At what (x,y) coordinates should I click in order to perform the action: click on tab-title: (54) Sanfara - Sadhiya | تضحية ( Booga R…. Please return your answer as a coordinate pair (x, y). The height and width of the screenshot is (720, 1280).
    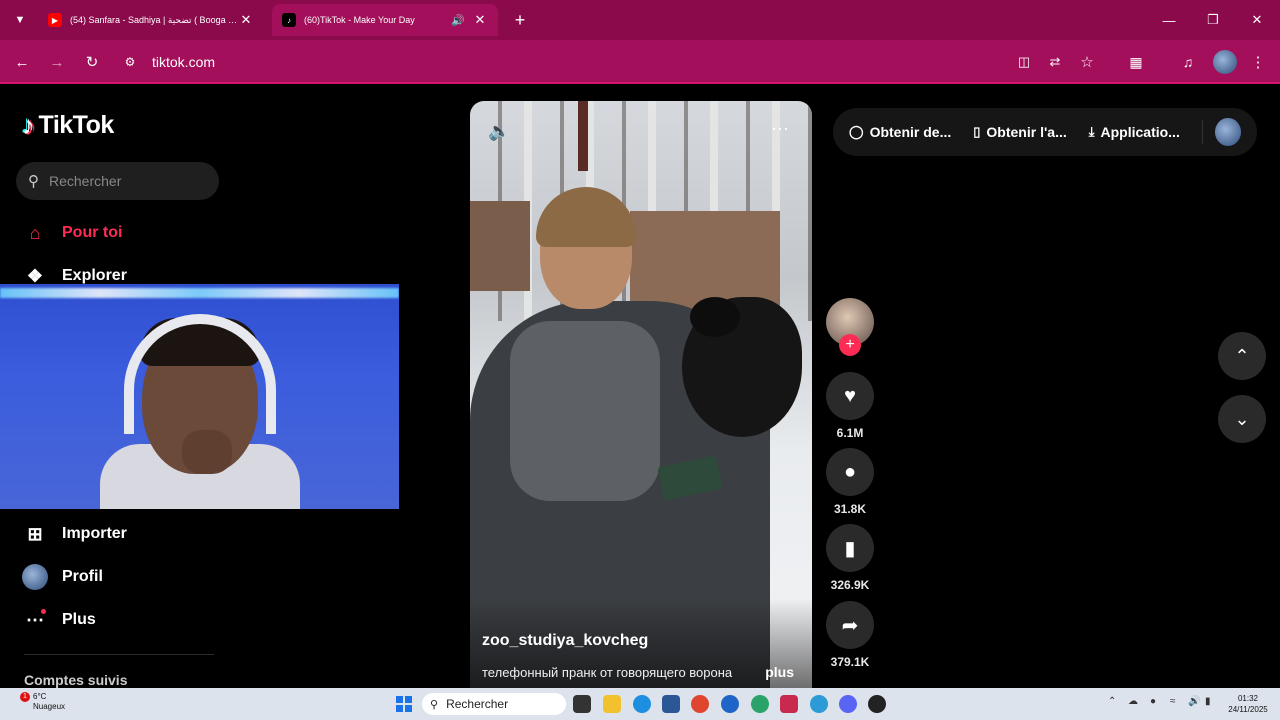
    Looking at the image, I should click on (154, 19).